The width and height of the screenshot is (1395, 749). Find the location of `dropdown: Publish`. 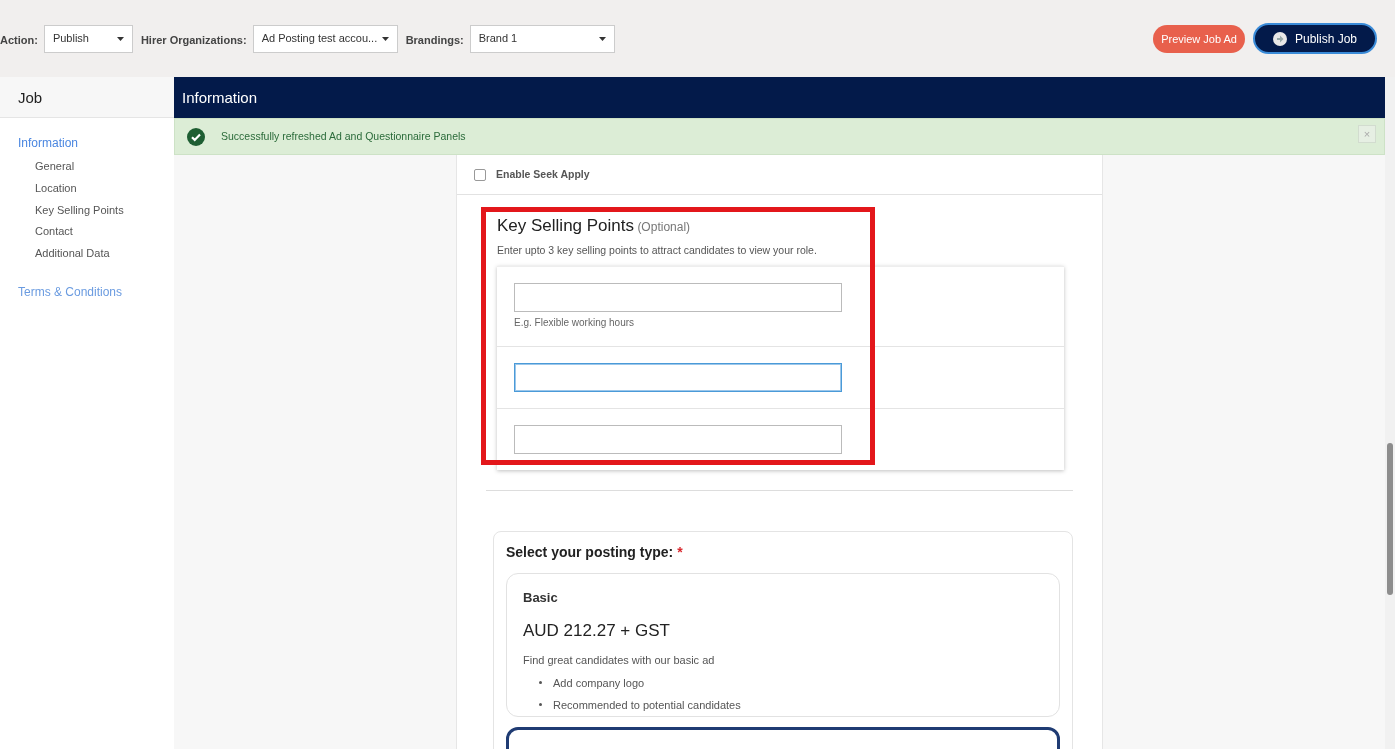

dropdown: Publish is located at coordinates (88, 38).